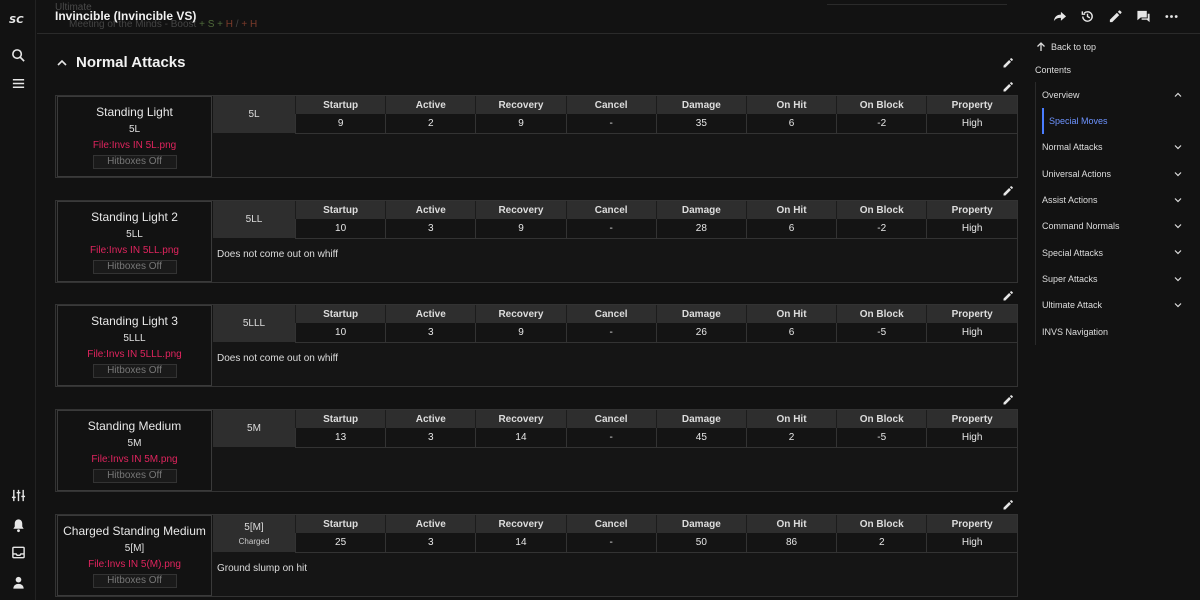 The image size is (1200, 600). I want to click on move-image-link: File:Invs IN 5LL.png, so click(134, 250).